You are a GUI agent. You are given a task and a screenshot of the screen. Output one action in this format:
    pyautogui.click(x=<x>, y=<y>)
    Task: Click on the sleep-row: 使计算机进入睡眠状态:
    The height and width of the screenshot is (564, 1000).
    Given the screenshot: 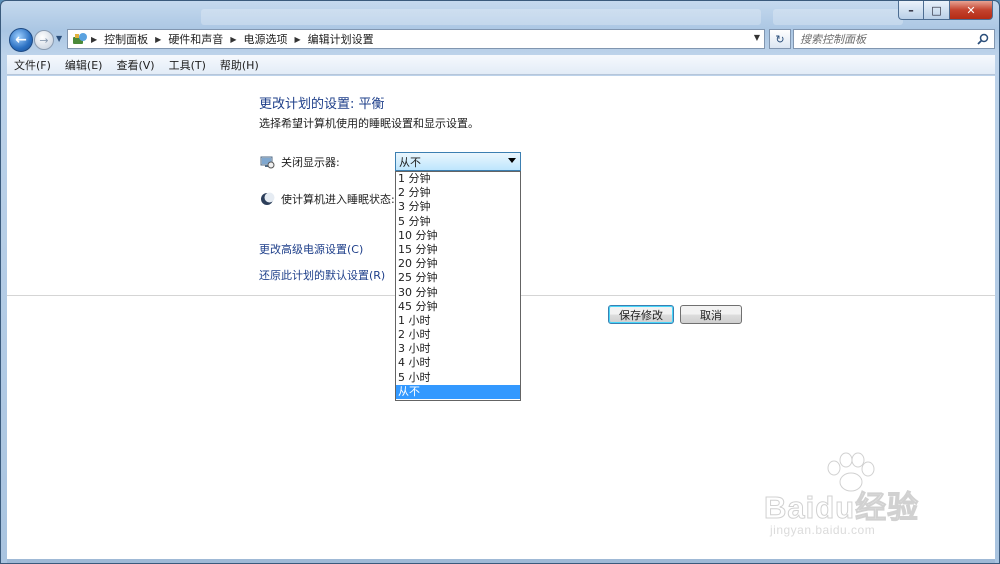 What is the action you would take?
    pyautogui.click(x=327, y=199)
    